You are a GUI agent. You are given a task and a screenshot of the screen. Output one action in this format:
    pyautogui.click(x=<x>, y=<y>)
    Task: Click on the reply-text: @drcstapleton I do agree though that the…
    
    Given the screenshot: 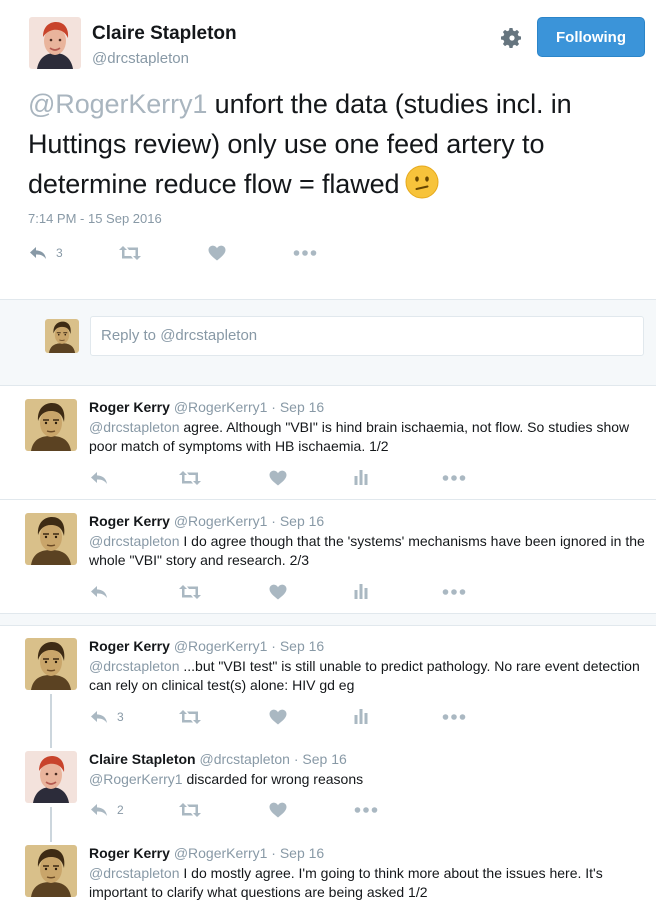 What is the action you would take?
    pyautogui.click(x=369, y=551)
    